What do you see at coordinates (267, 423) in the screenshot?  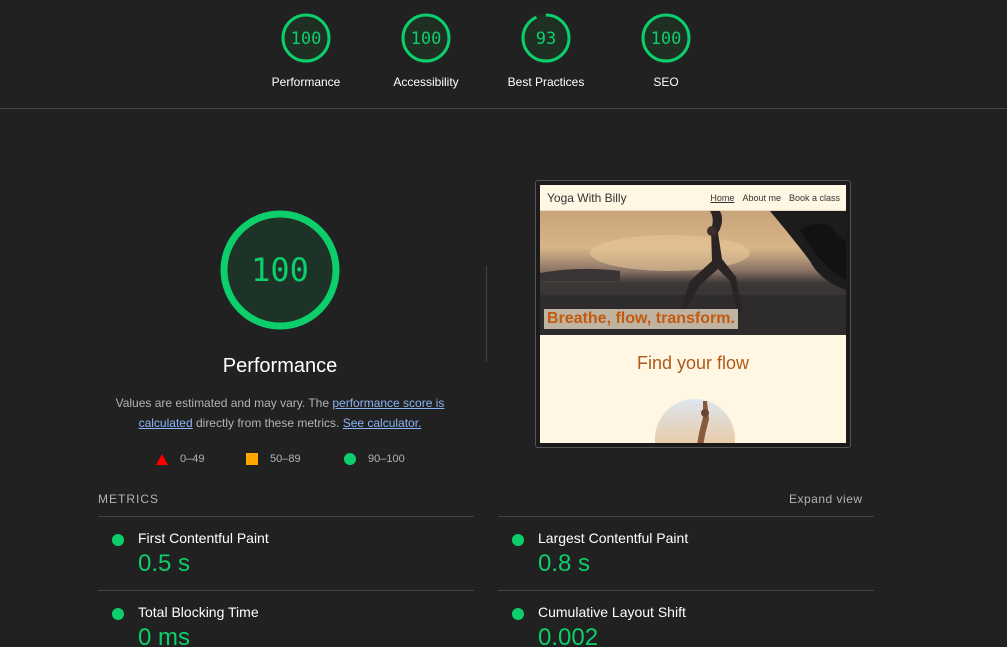 I see `description-text-middle: directly from these metrics.` at bounding box center [267, 423].